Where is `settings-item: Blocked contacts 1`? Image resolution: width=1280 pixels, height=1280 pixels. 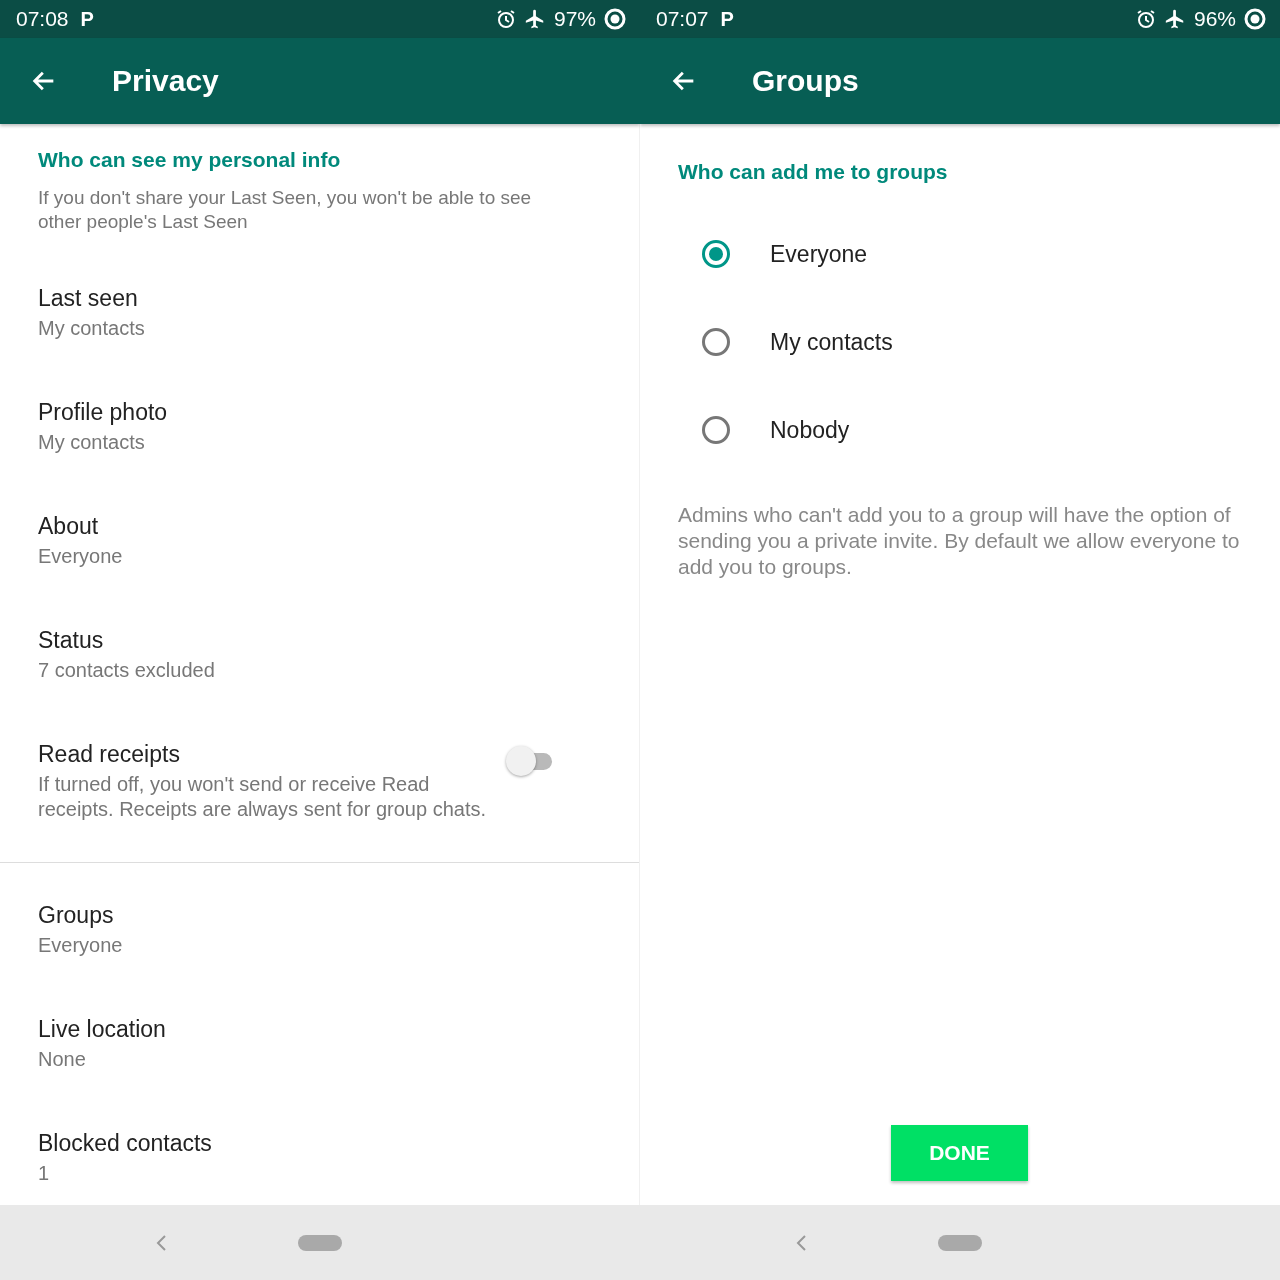
settings-item: Blocked contacts 1 is located at coordinates (319, 1167).